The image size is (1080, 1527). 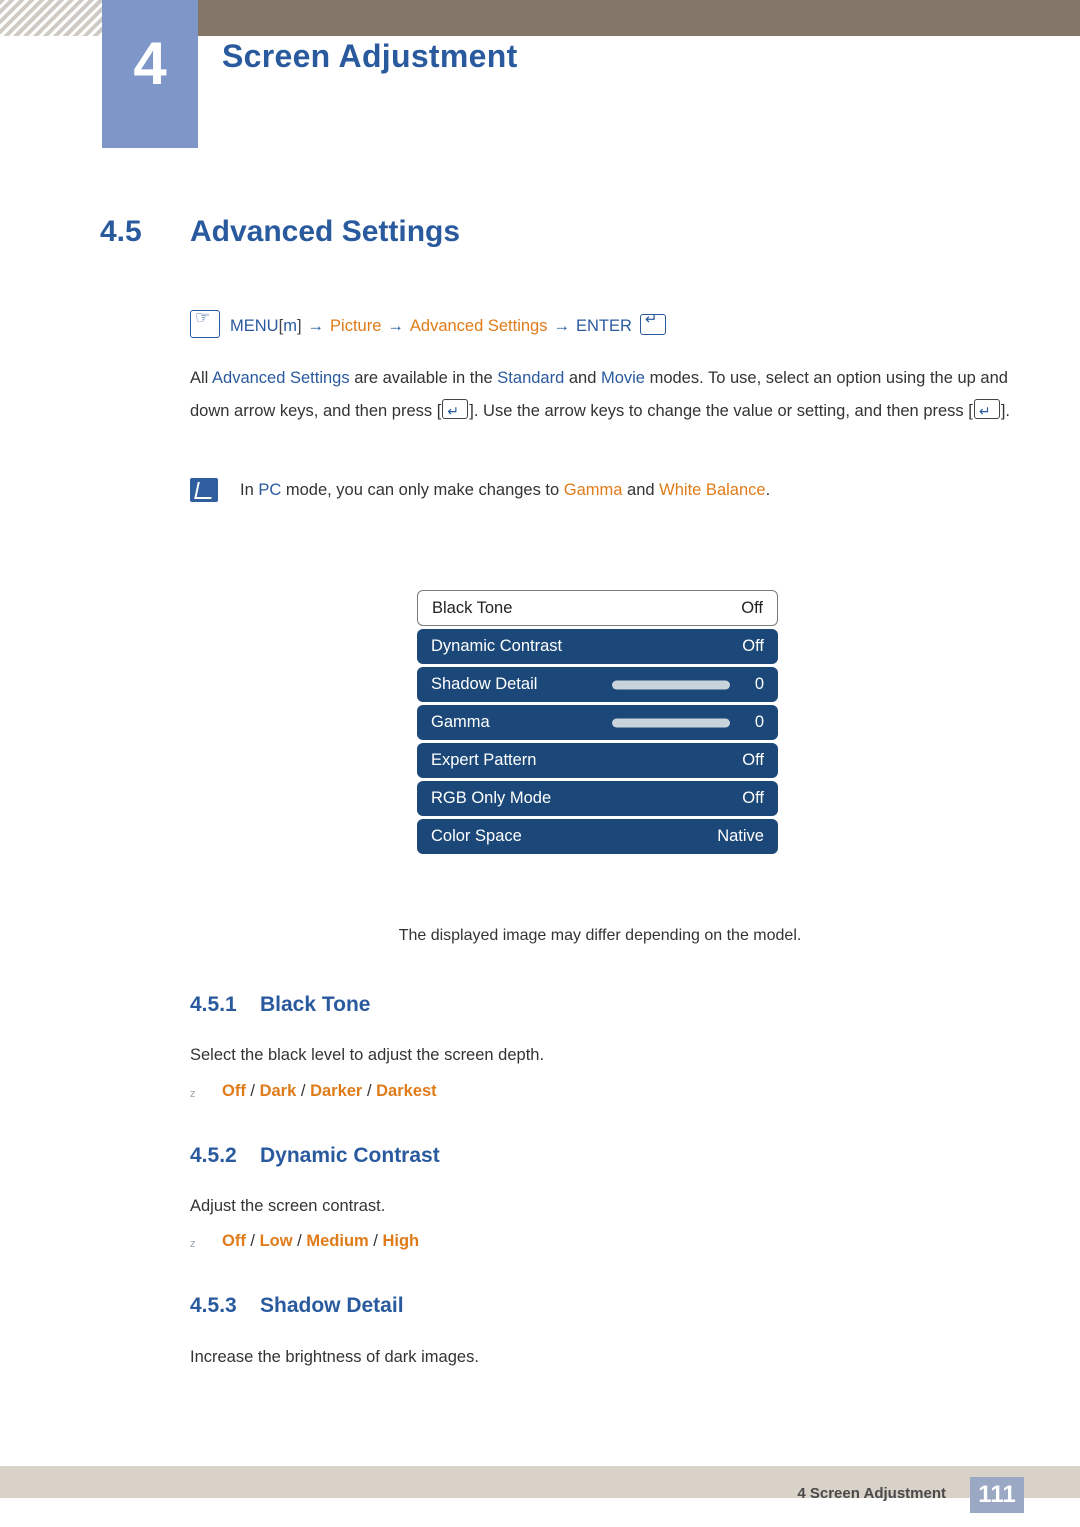 What do you see at coordinates (484, 760) in the screenshot?
I see `osd-label: Expert Pattern` at bounding box center [484, 760].